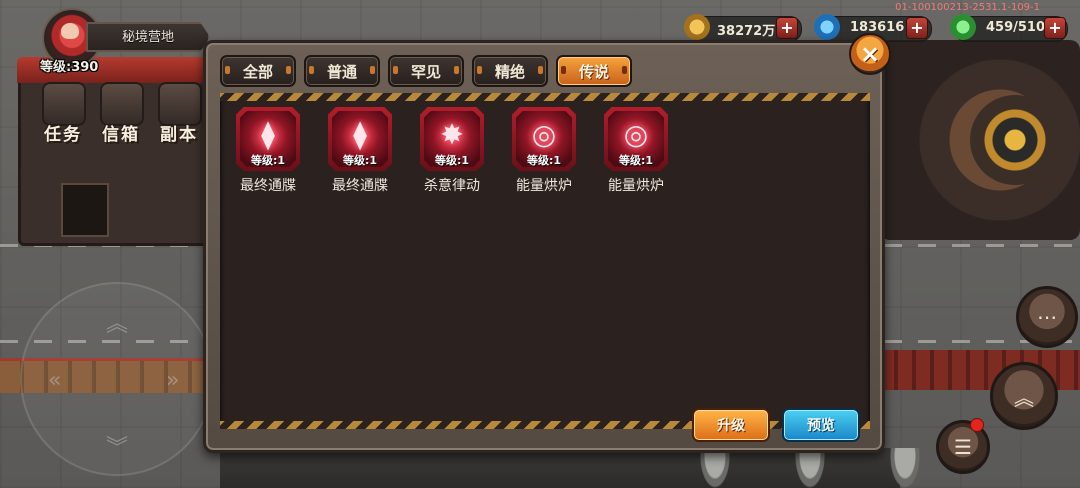 The height and width of the screenshot is (488, 1080). I want to click on dungeon-label: 副本, so click(179, 135).